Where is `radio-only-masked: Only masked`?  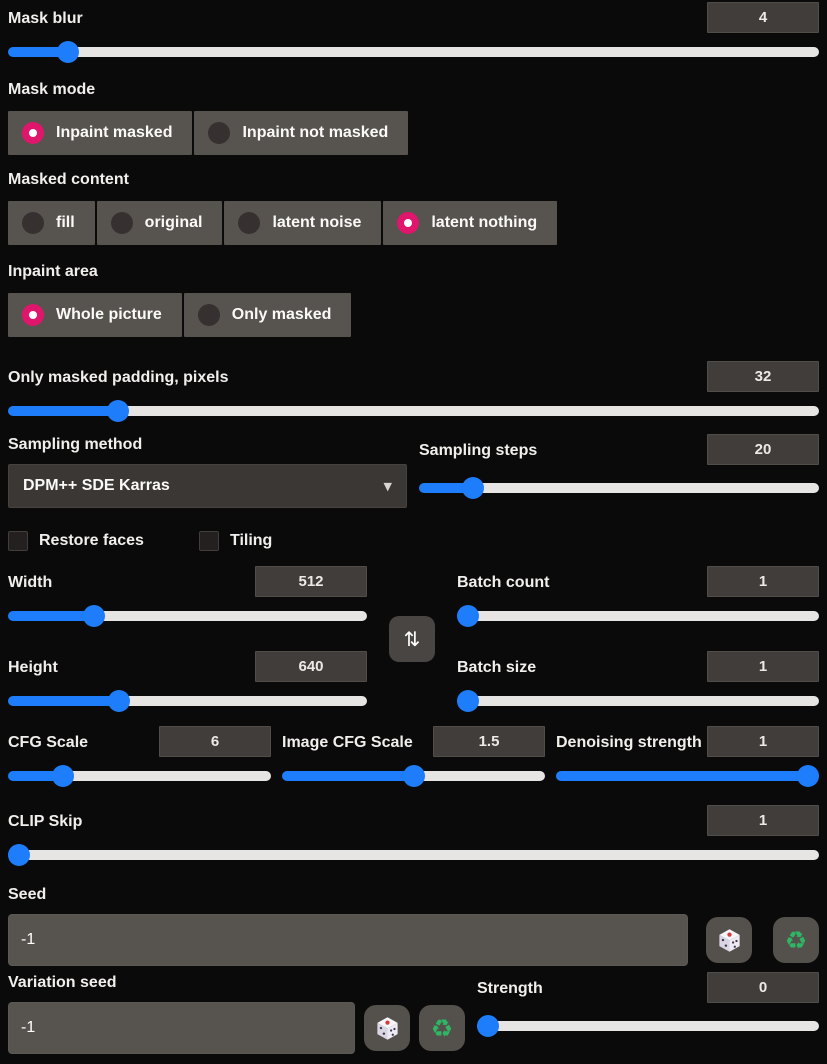 radio-only-masked: Only masked is located at coordinates (267, 315).